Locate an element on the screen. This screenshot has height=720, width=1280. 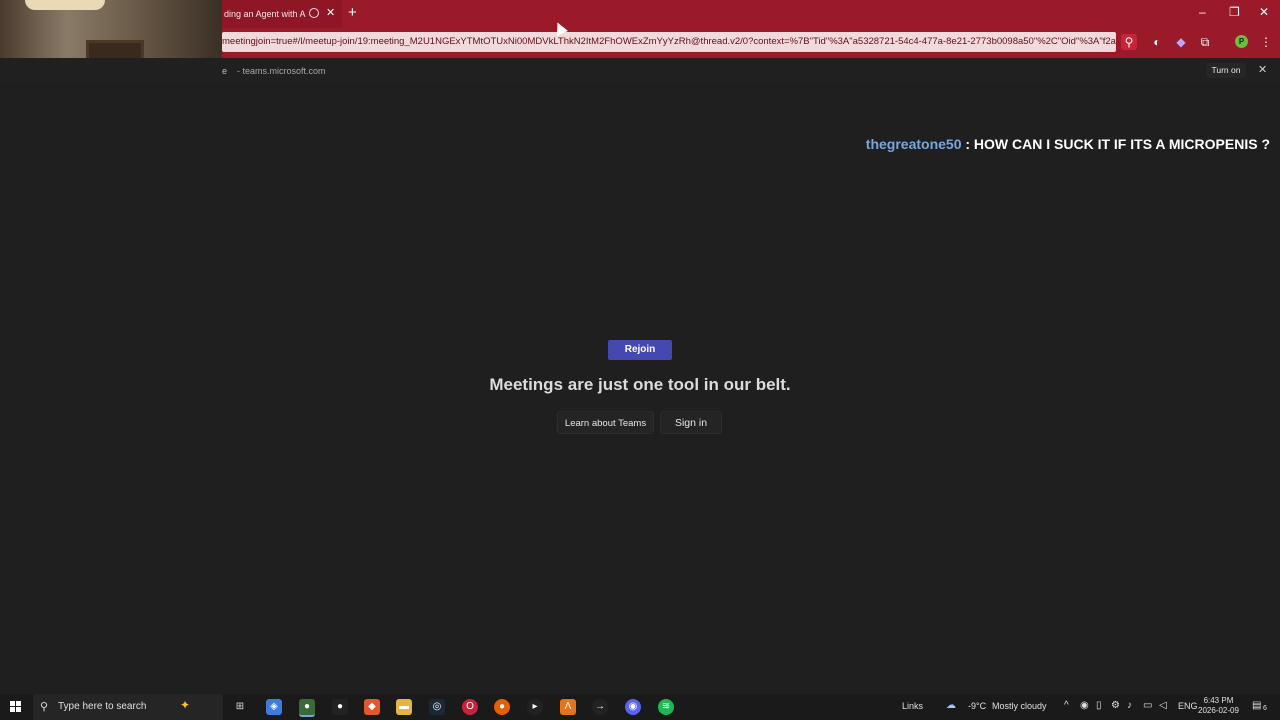
opera-icon: O is located at coordinates (470, 707).